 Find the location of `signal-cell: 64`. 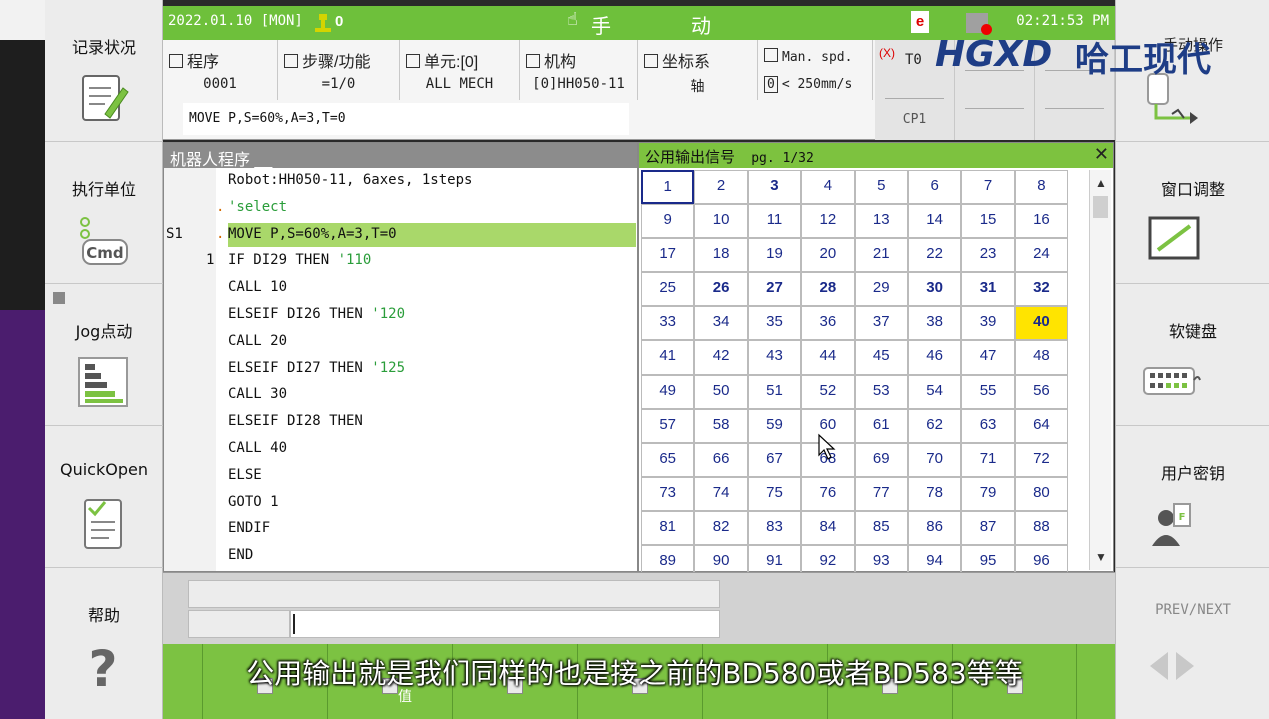

signal-cell: 64 is located at coordinates (1041, 425).